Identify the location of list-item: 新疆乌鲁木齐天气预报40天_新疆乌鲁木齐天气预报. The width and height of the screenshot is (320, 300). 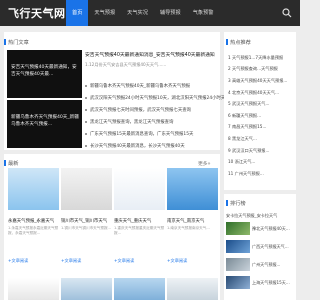
(157, 86).